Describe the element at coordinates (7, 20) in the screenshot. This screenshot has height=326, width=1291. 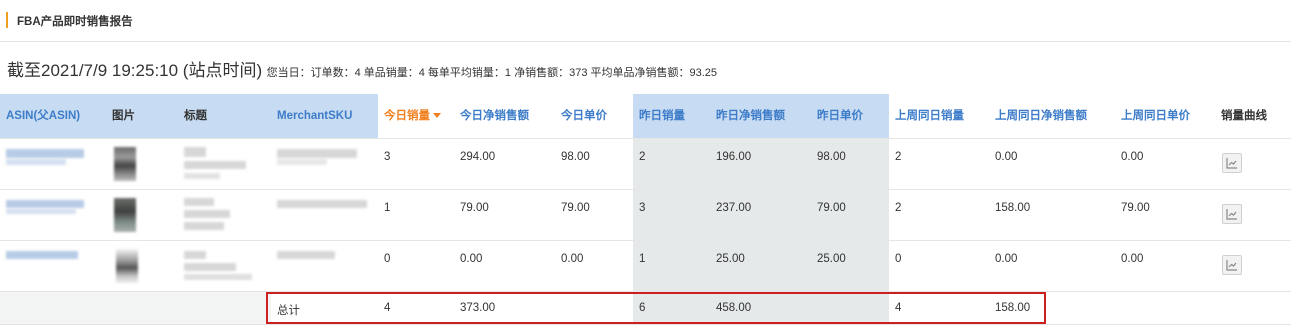
I see `header-accent-bar` at that location.